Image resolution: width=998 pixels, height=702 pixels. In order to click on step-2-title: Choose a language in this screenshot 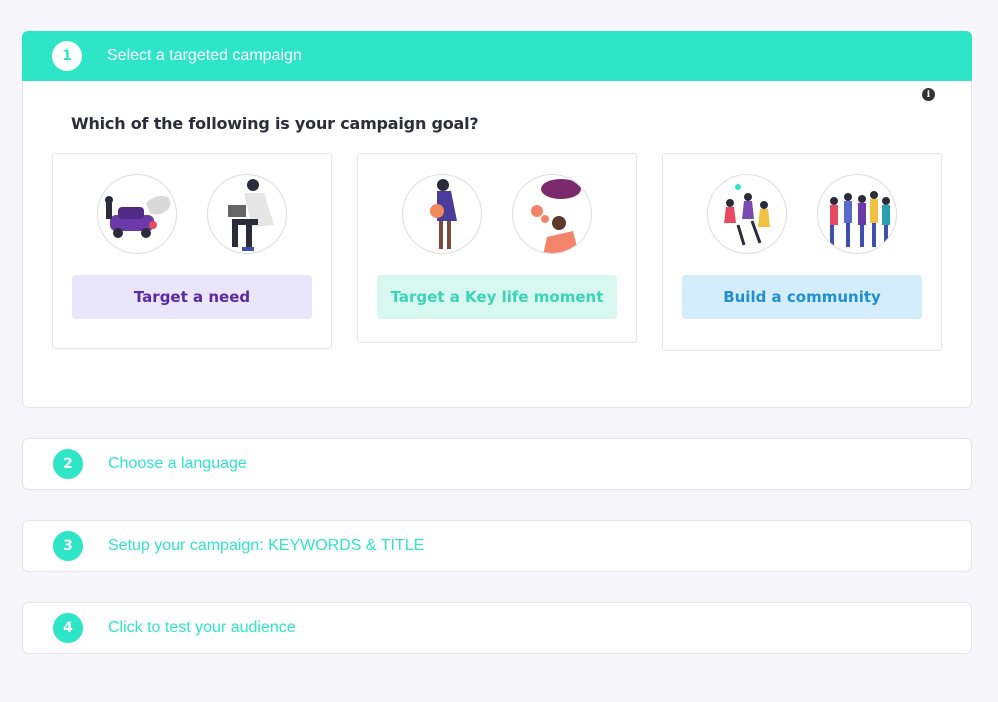, I will do `click(177, 463)`.